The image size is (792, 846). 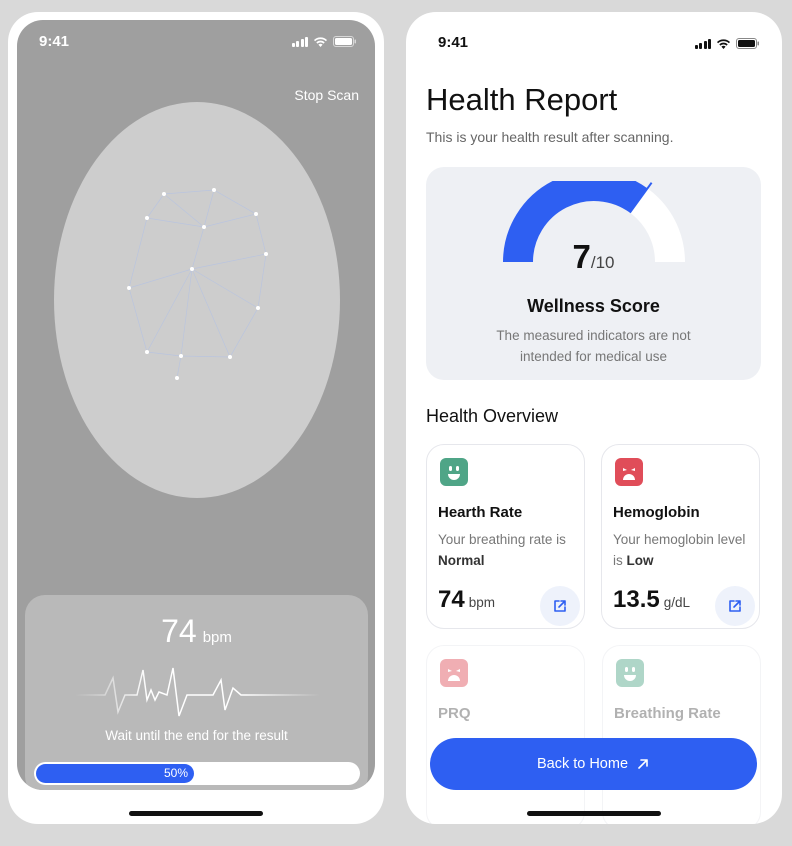 I want to click on score-value: 7, so click(x=581, y=256).